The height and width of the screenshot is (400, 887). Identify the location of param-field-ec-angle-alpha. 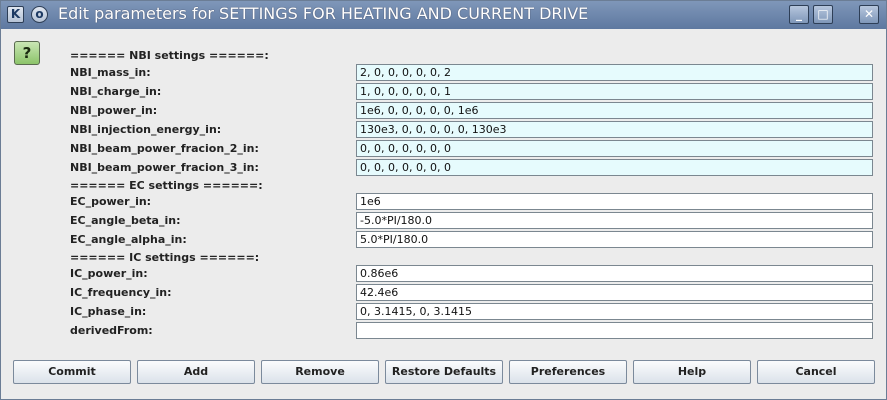
(614, 239).